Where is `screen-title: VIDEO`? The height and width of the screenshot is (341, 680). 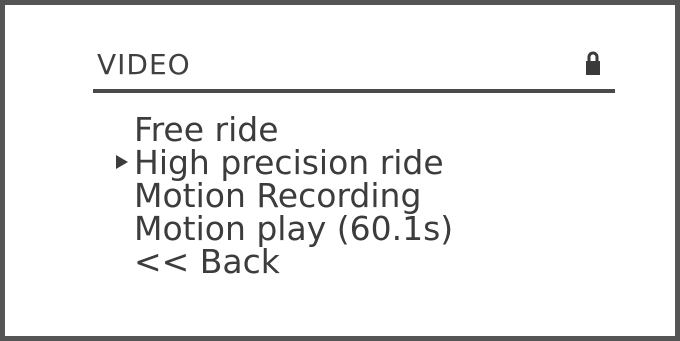 screen-title: VIDEO is located at coordinates (144, 64).